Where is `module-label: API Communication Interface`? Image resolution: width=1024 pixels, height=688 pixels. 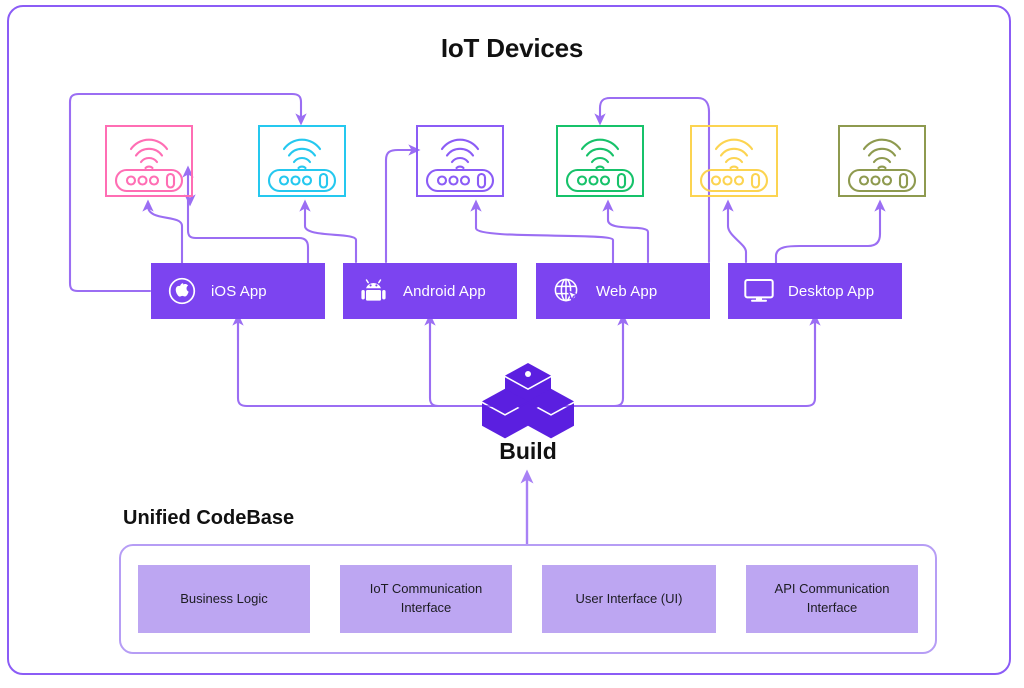
module-label: API Communication Interface is located at coordinates (832, 598).